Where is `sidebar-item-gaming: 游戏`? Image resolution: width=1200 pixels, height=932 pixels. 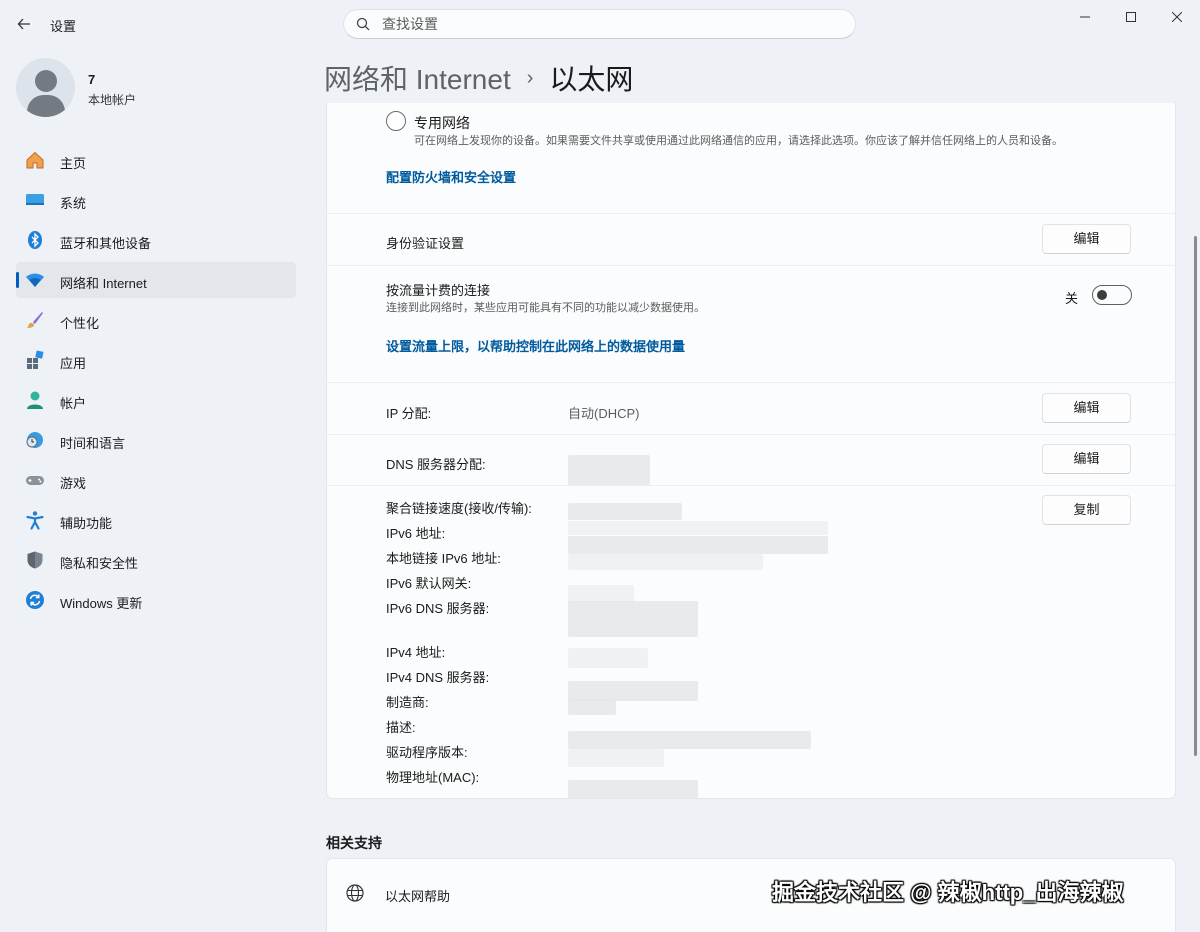 sidebar-item-gaming: 游戏 is located at coordinates (156, 480).